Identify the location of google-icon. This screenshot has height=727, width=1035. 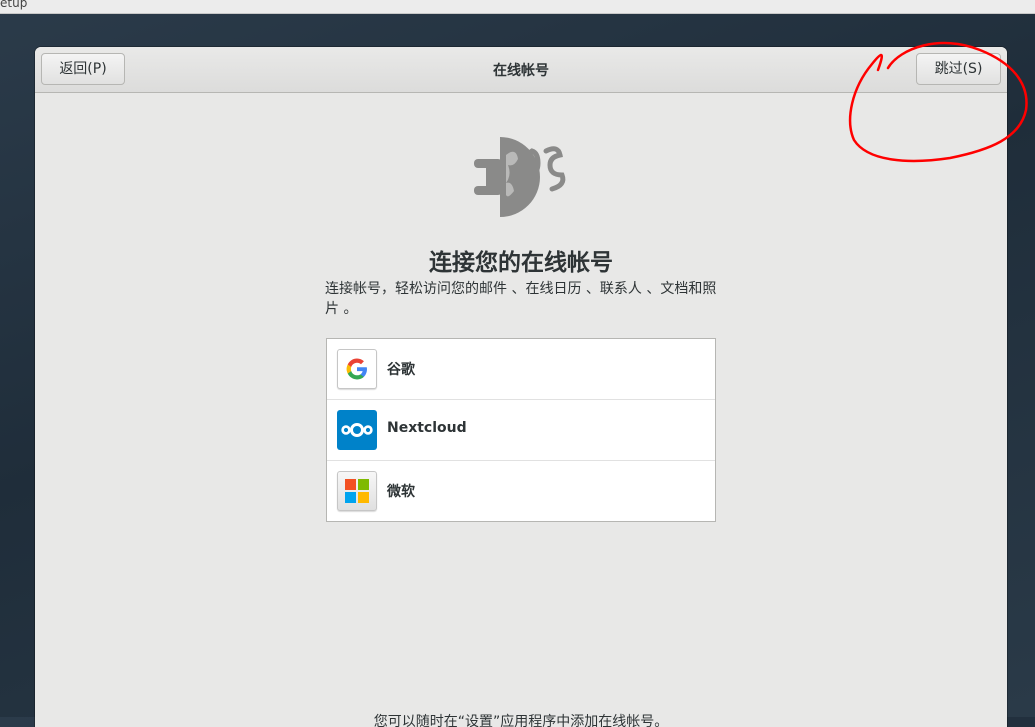
(357, 369).